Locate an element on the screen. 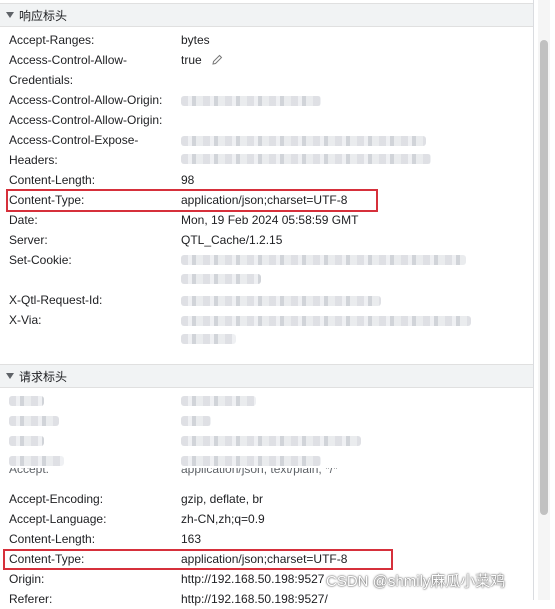 The image size is (555, 609). header-row: Set-Cookie: is located at coordinates (266, 260).